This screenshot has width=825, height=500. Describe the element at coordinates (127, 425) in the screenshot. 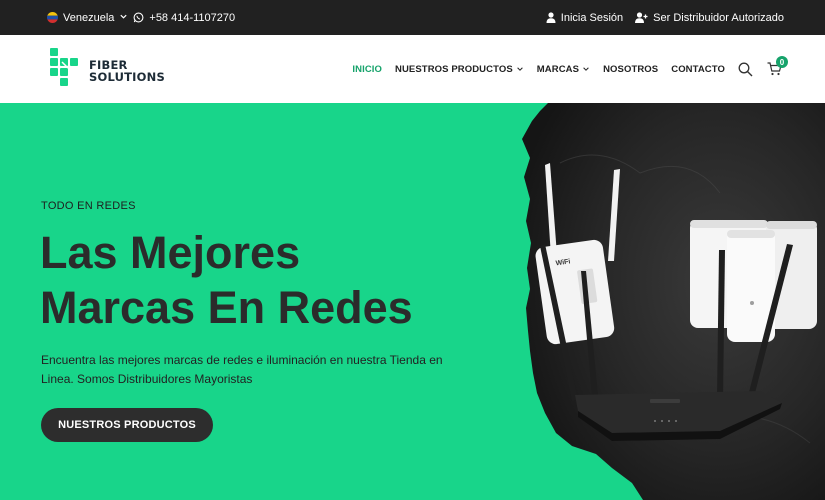

I see `products-cta-button: NUESTROS PRODUCTOS` at that location.